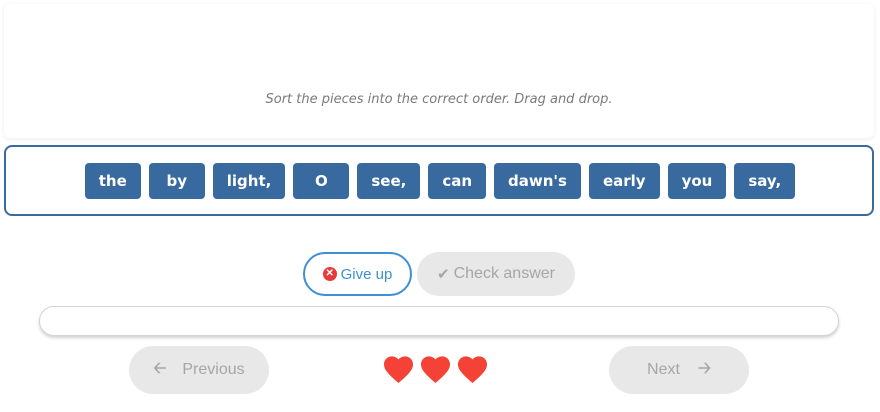  What do you see at coordinates (537, 180) in the screenshot?
I see `piece: dawn's` at bounding box center [537, 180].